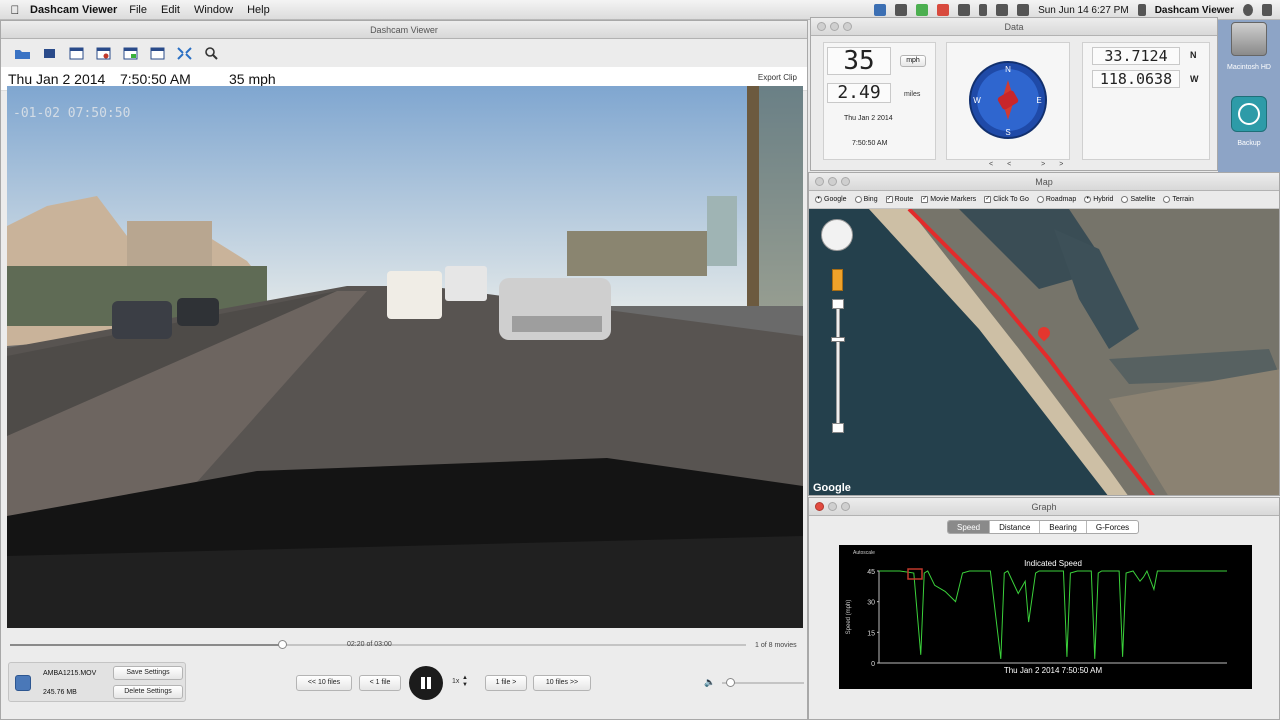 The height and width of the screenshot is (720, 1280). What do you see at coordinates (72, 113) in the screenshot?
I see `video-timestamp: -01-02 07:50:50` at bounding box center [72, 113].